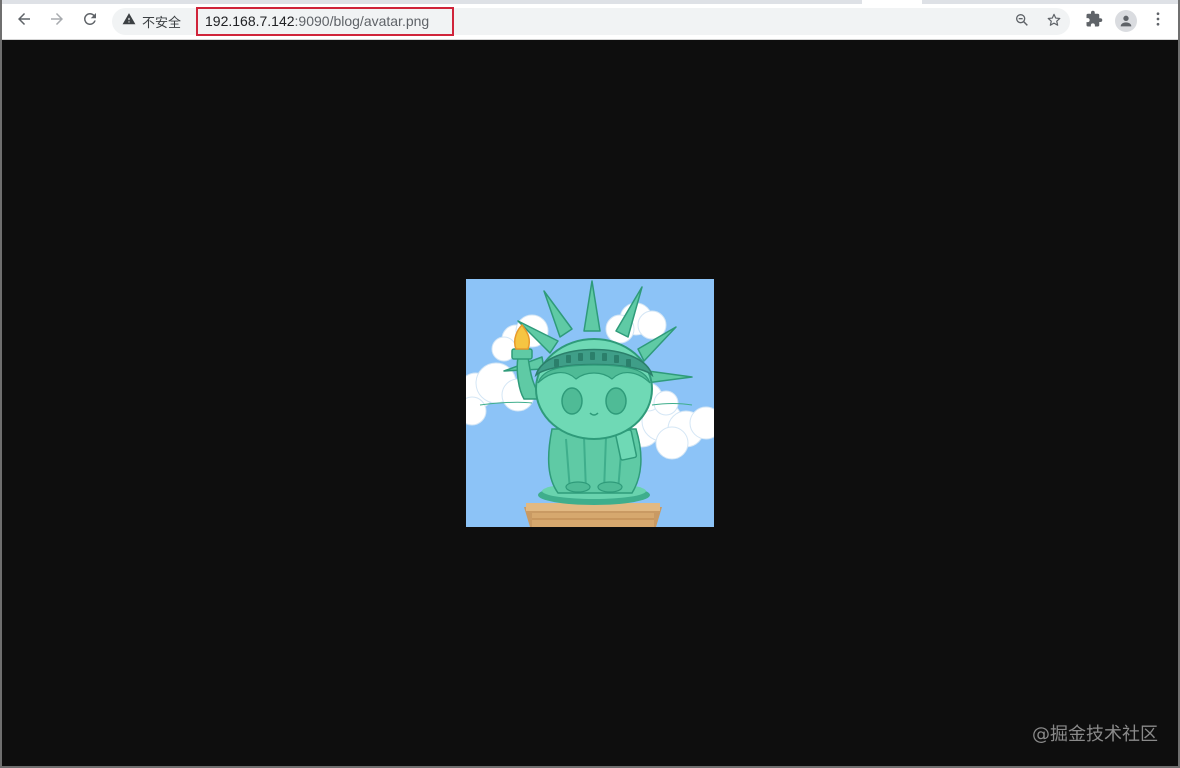 Image resolution: width=1180 pixels, height=768 pixels. I want to click on extensions-button, so click(1094, 21).